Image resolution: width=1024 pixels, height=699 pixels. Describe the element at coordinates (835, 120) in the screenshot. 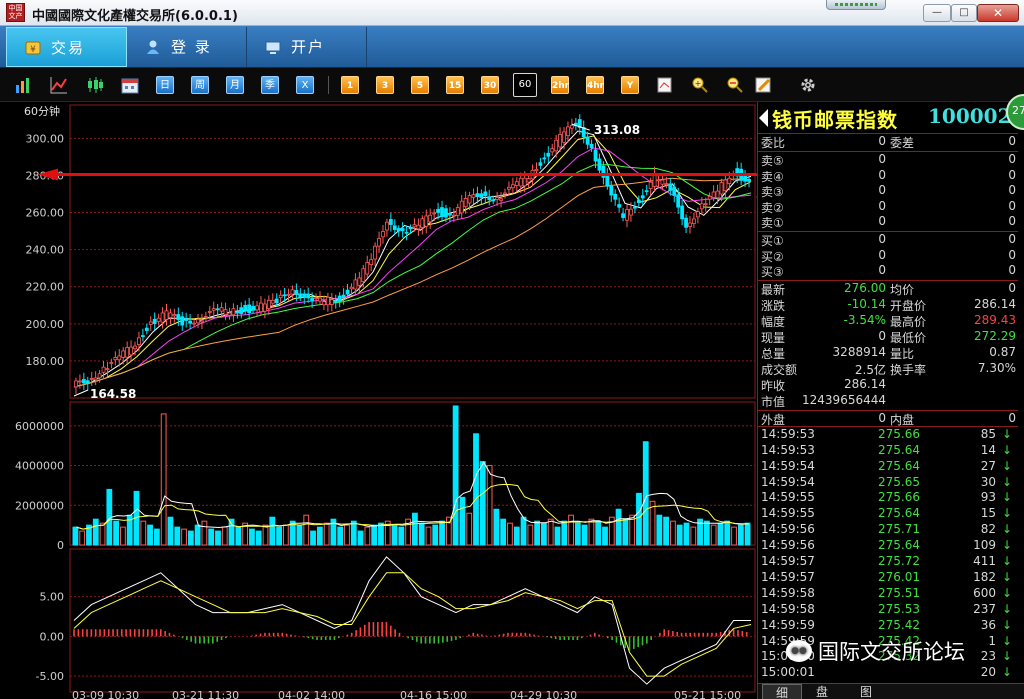

I see `instrument-name: 钱币邮票指数` at that location.